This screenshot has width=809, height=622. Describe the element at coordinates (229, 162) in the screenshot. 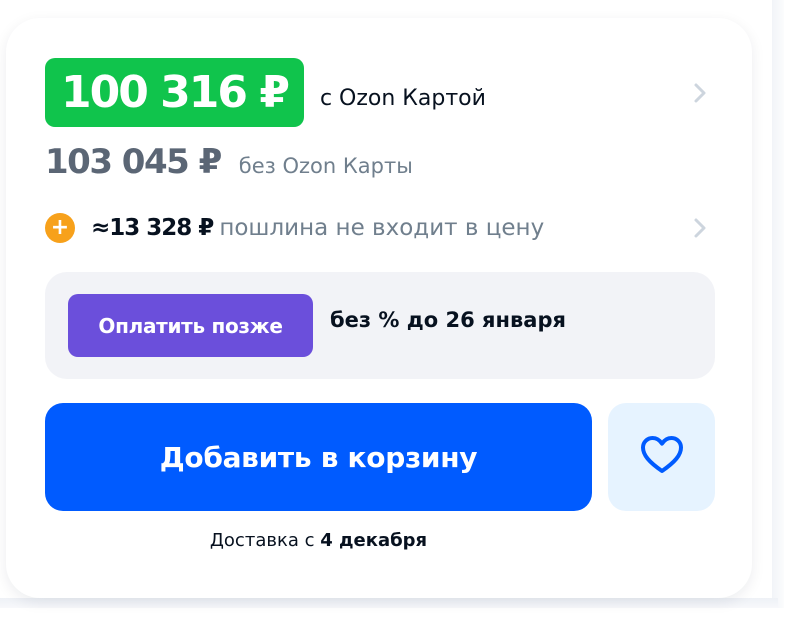

I see `regular-price-row: 103 045 ₽ без Ozon Карты` at that location.